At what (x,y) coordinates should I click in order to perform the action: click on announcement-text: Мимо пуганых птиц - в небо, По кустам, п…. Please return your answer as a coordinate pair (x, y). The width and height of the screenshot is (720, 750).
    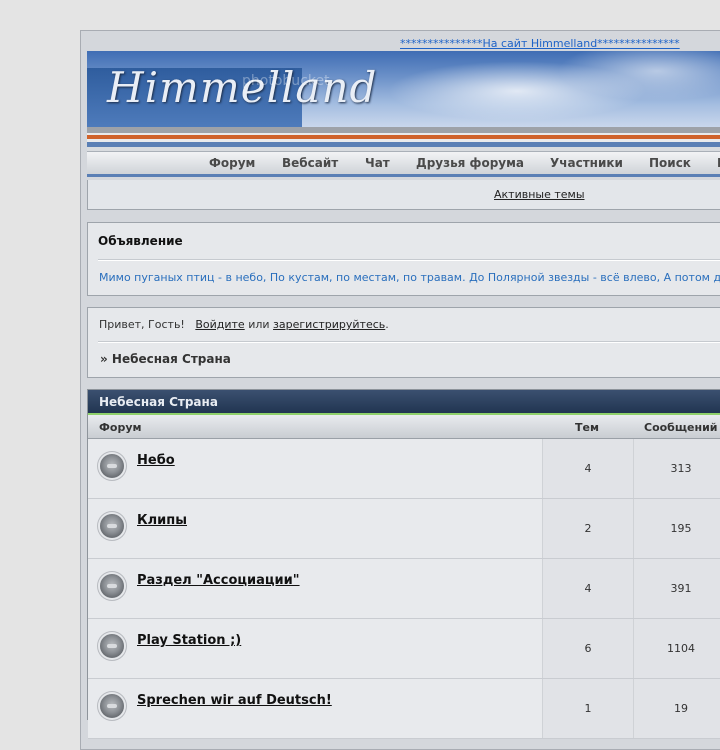
    Looking at the image, I should click on (409, 277).